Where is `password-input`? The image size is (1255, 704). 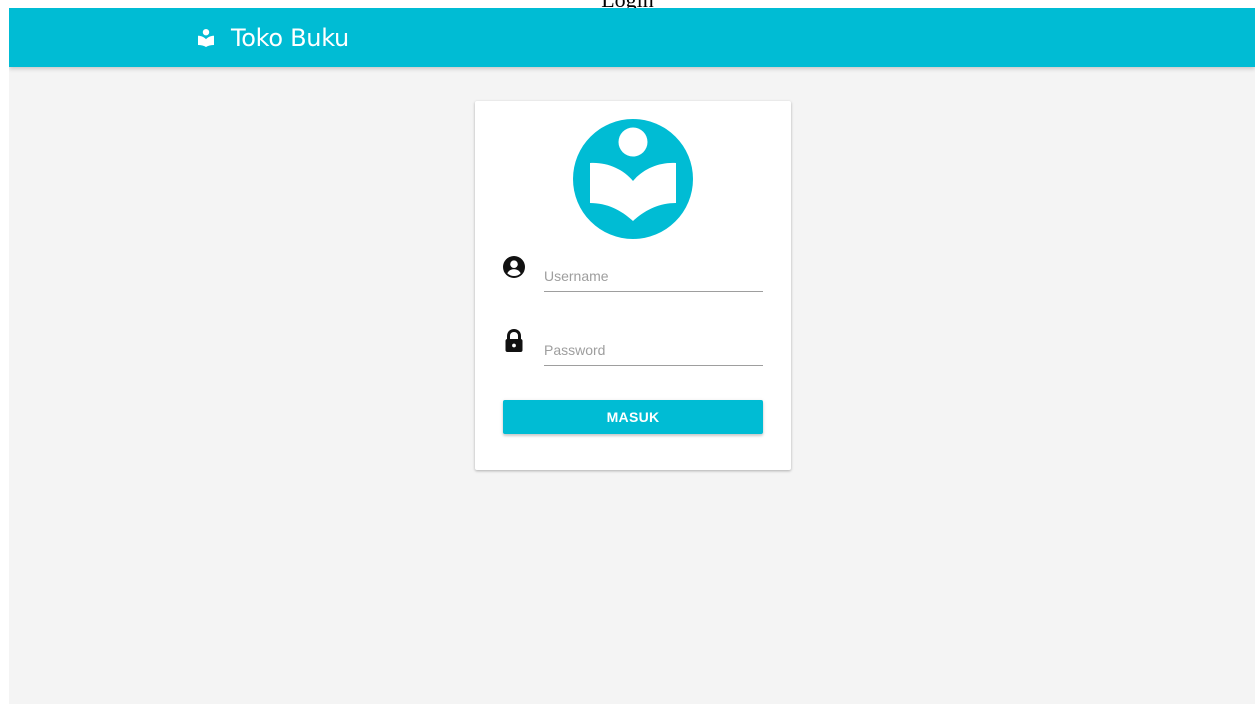 password-input is located at coordinates (653, 350).